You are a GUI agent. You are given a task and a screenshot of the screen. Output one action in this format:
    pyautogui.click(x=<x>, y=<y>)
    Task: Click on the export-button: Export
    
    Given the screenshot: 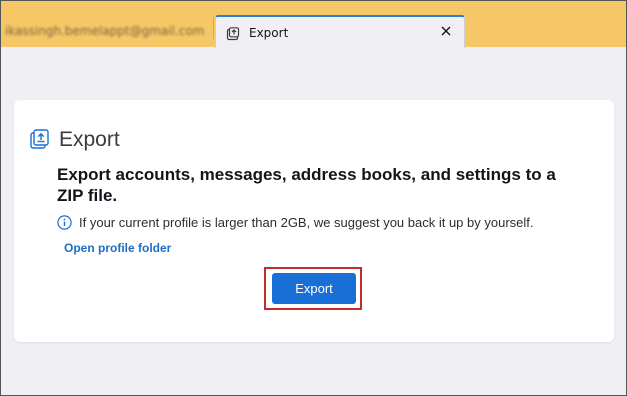 What is the action you would take?
    pyautogui.click(x=314, y=288)
    